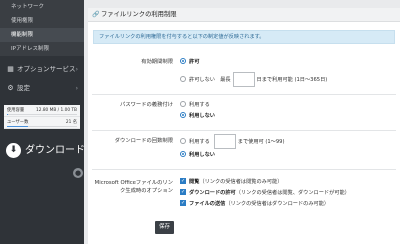 The image size is (400, 244). Describe the element at coordinates (207, 204) in the screenshot. I see `office-send-label: ファイルの送信` at that location.